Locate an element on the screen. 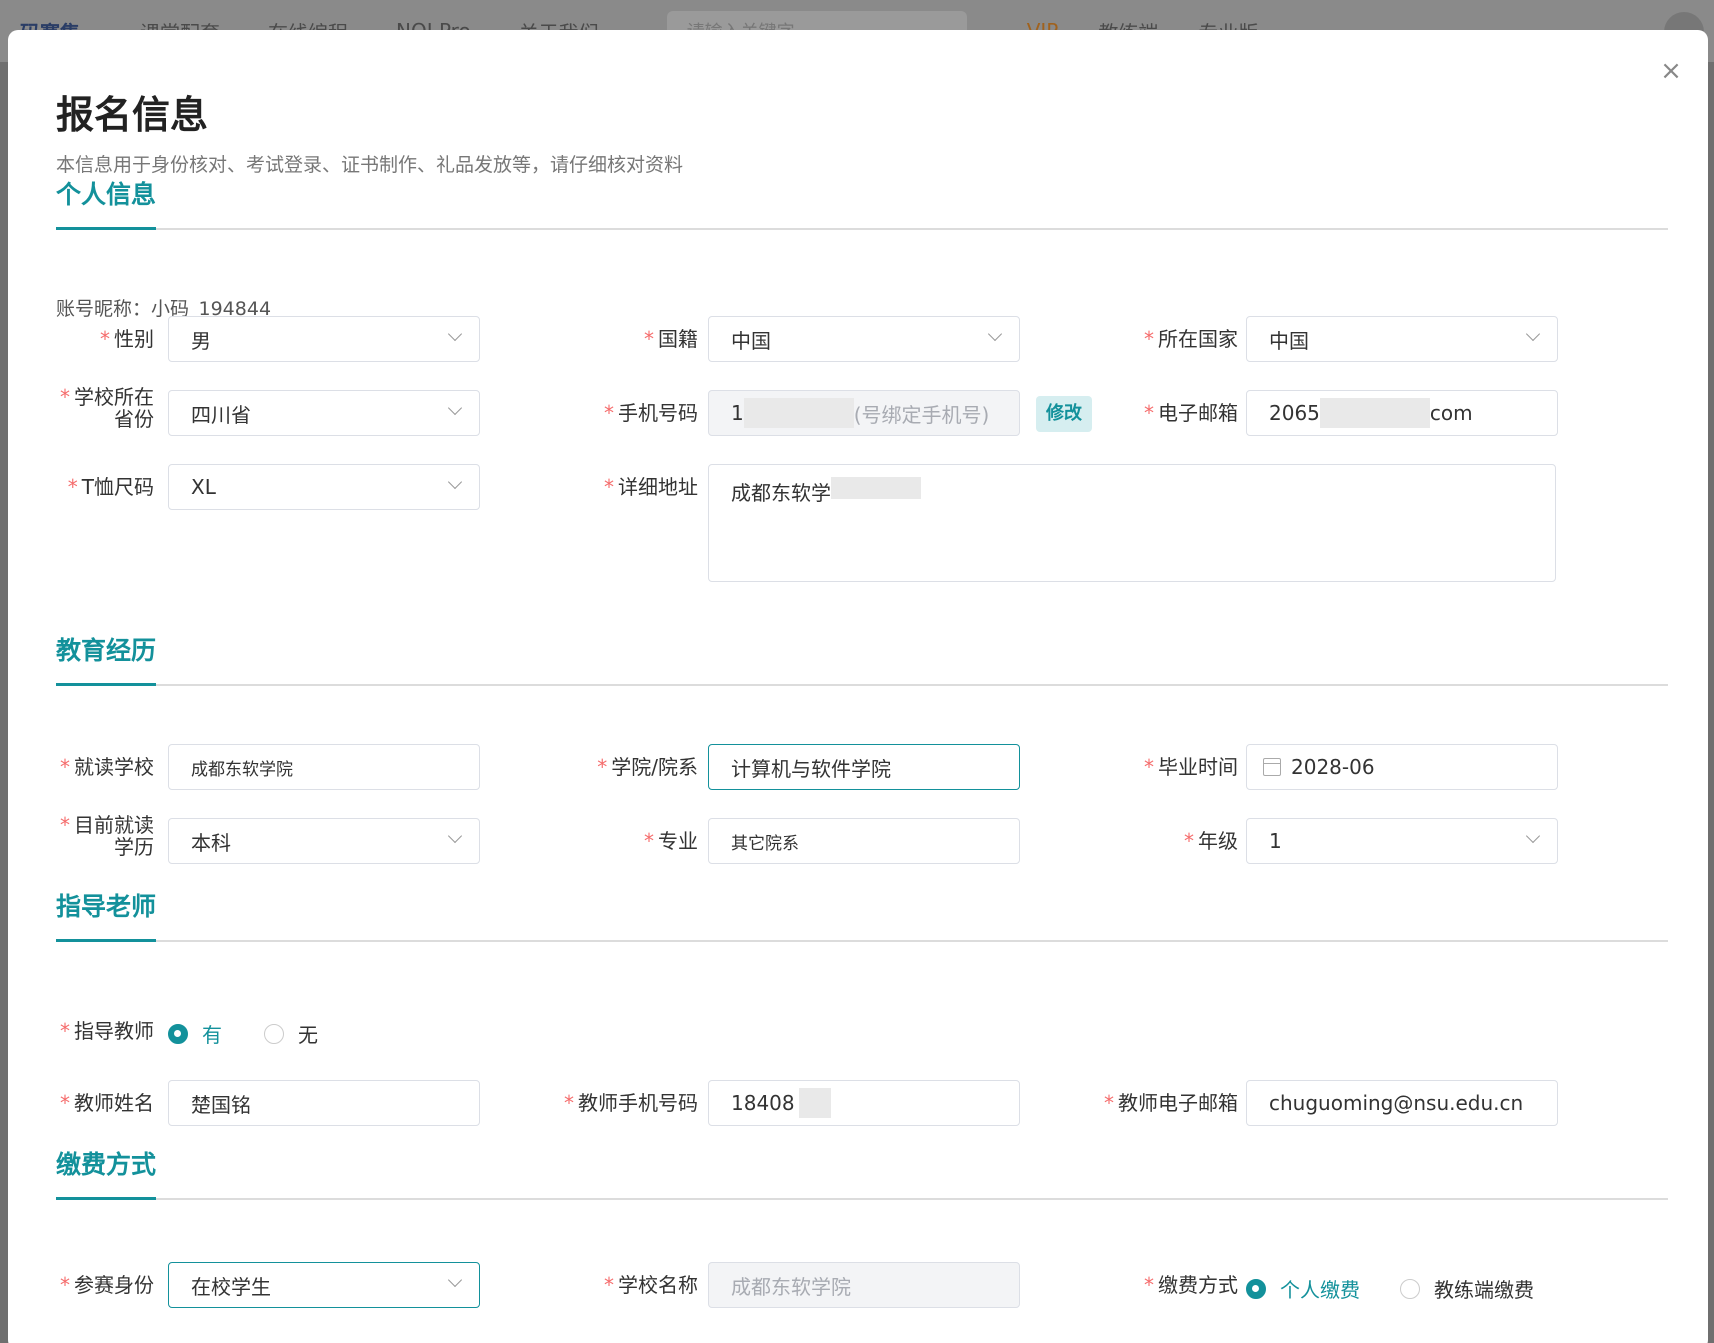  section-teacher: 指导老师 is located at coordinates (862, 912).